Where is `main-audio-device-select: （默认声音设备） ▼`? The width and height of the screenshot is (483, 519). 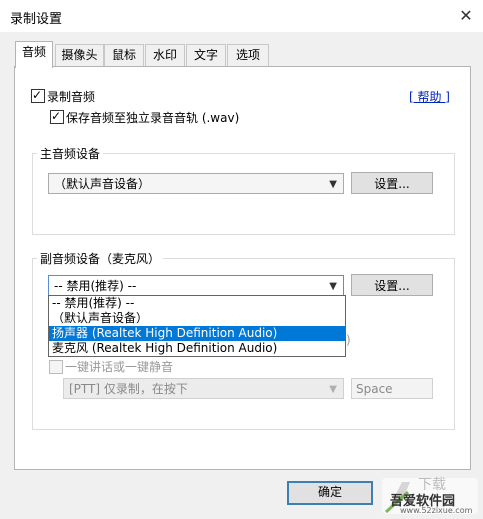 main-audio-device-select: （默认声音设备） ▼ is located at coordinates (196, 183).